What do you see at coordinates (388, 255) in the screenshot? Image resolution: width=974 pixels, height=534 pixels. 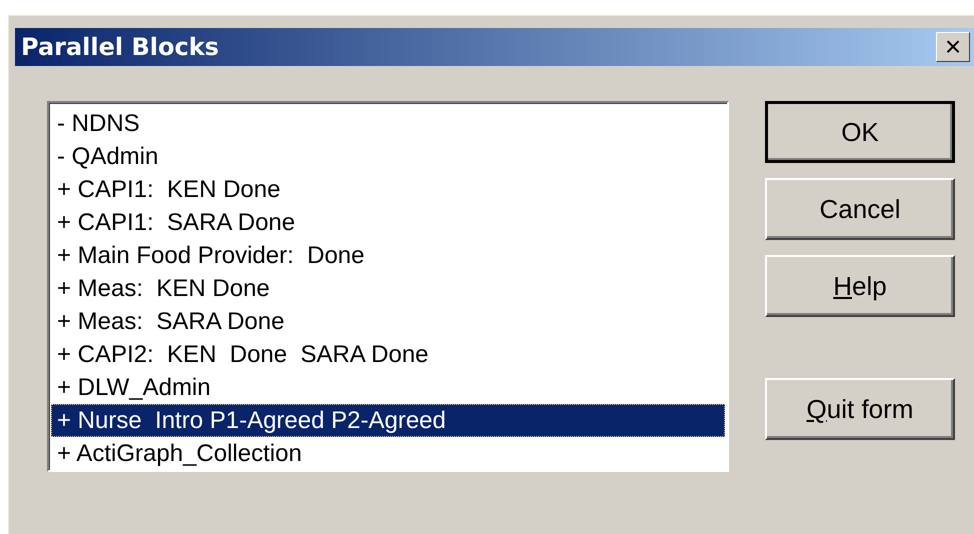 I see `list-item: + Main Food Provider: Done` at bounding box center [388, 255].